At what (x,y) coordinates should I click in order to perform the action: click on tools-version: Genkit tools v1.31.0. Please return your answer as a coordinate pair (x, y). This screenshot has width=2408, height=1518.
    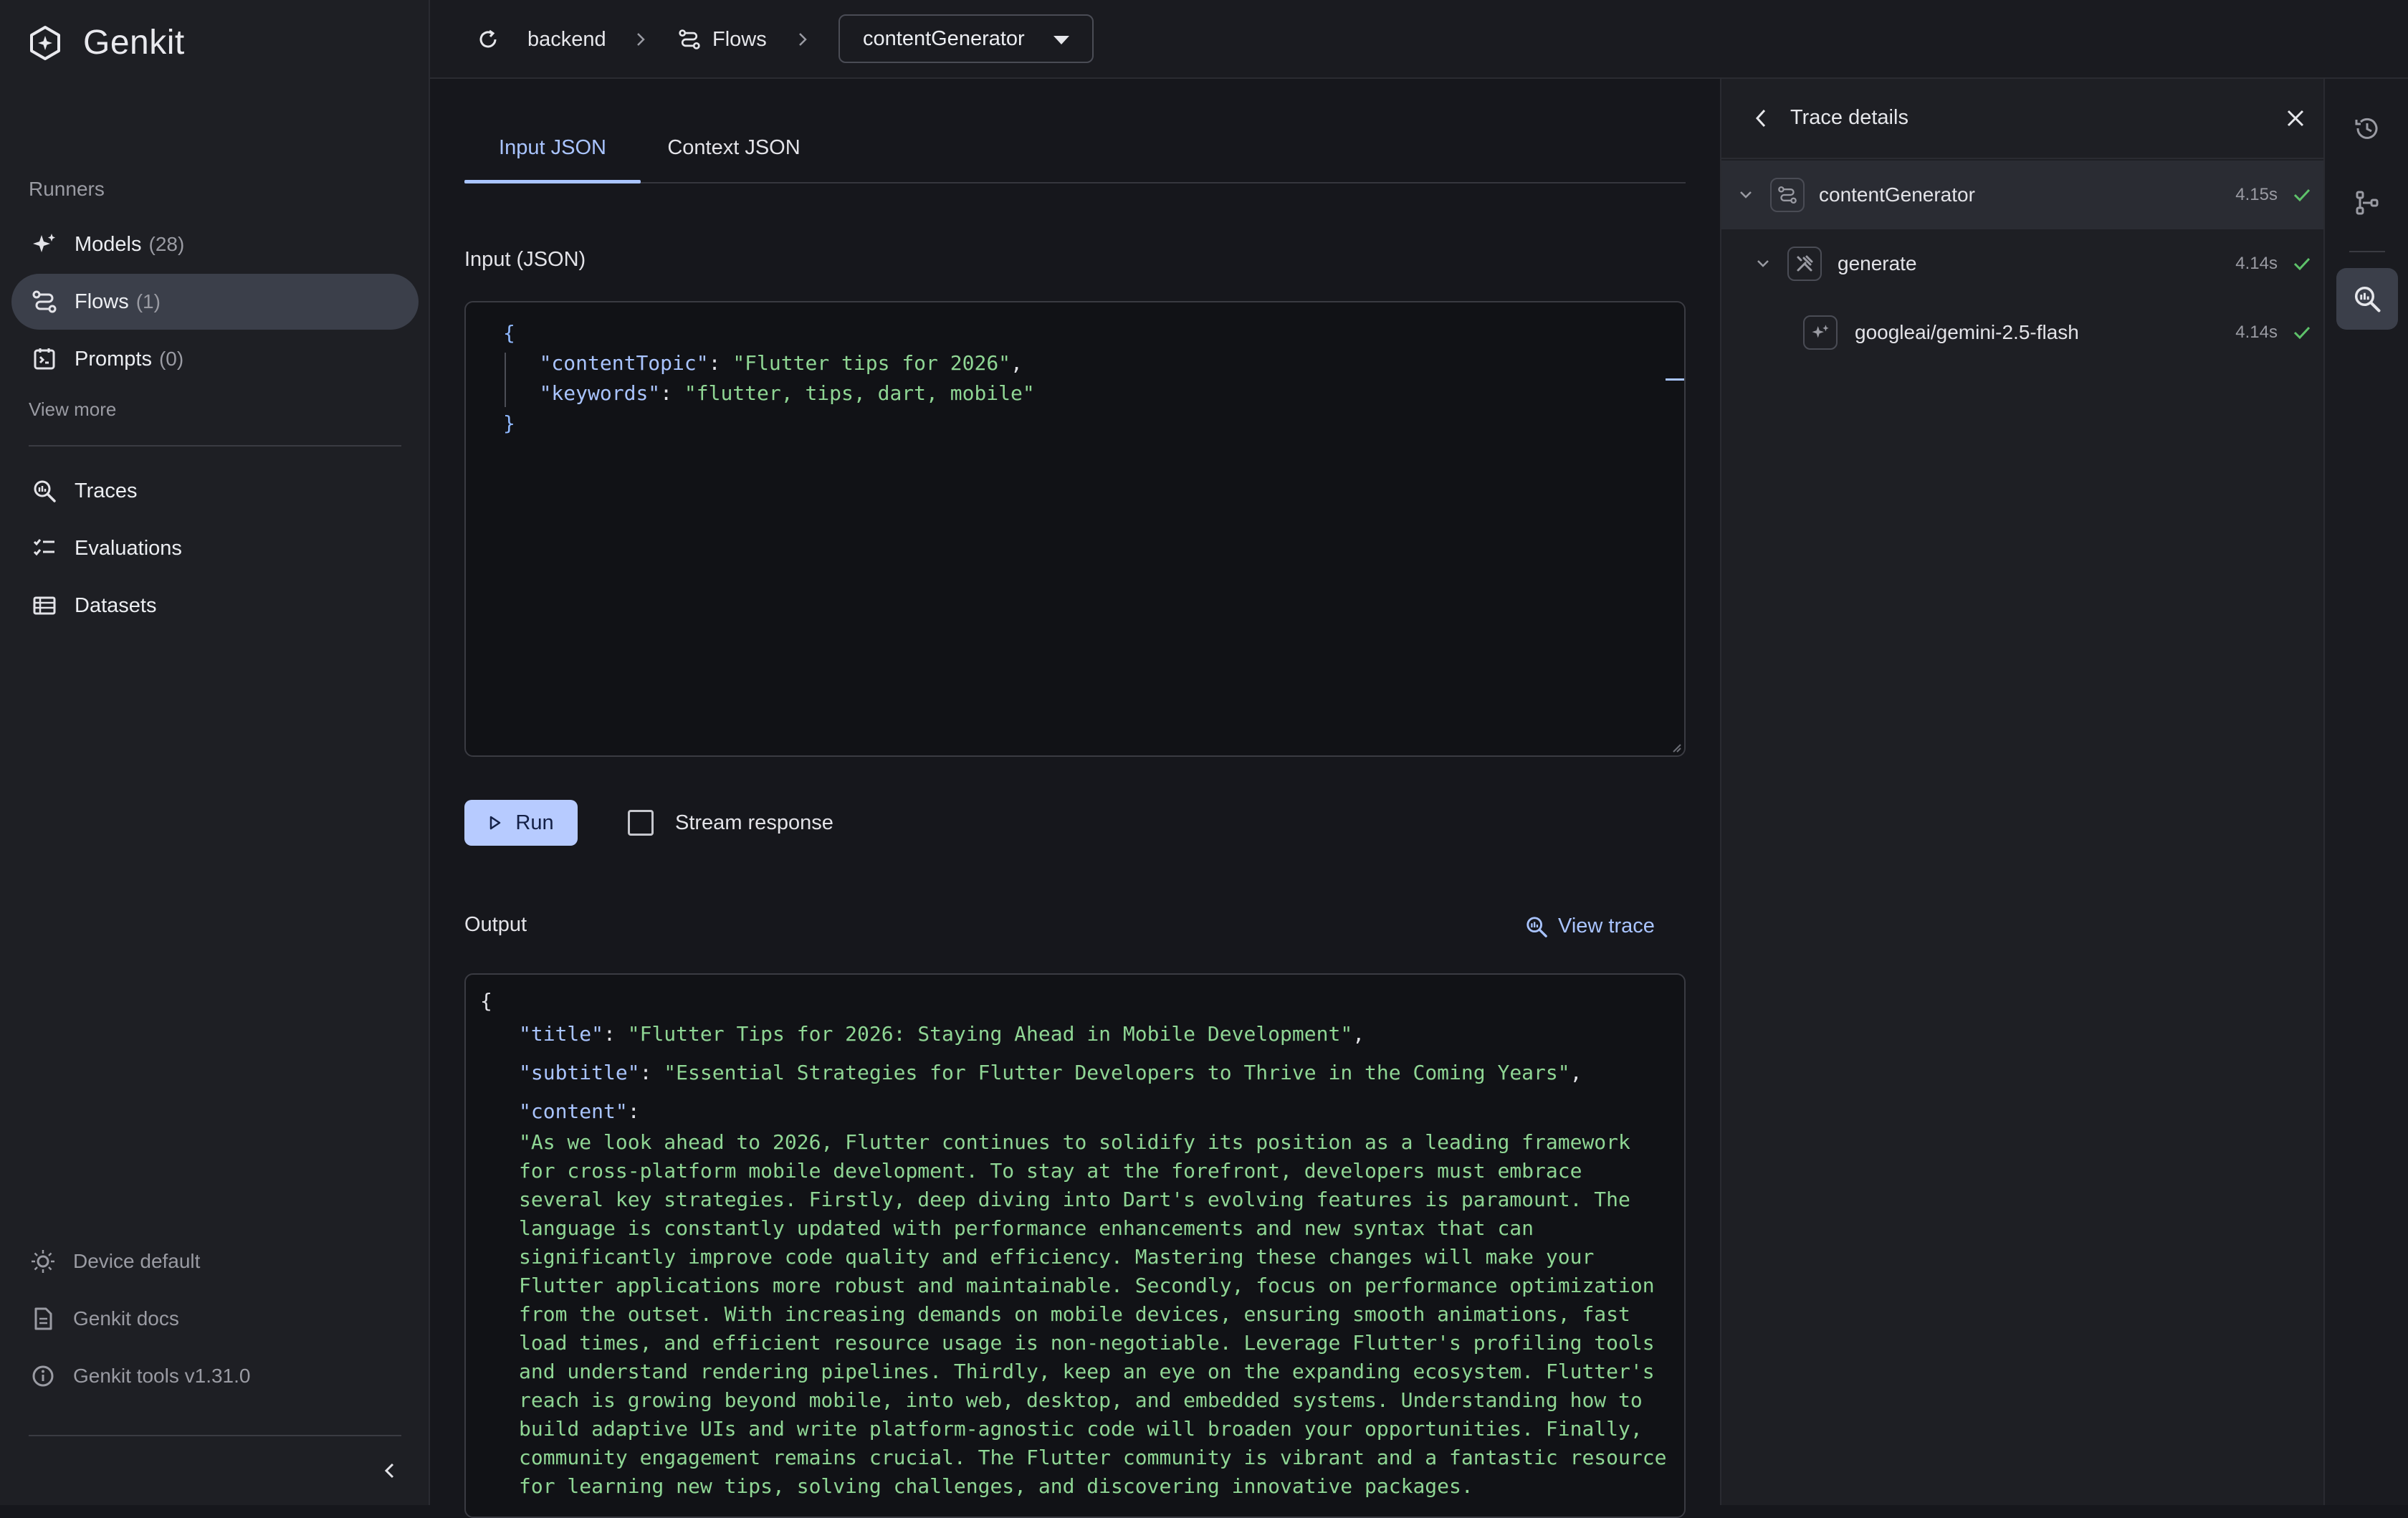
    Looking at the image, I should click on (139, 1376).